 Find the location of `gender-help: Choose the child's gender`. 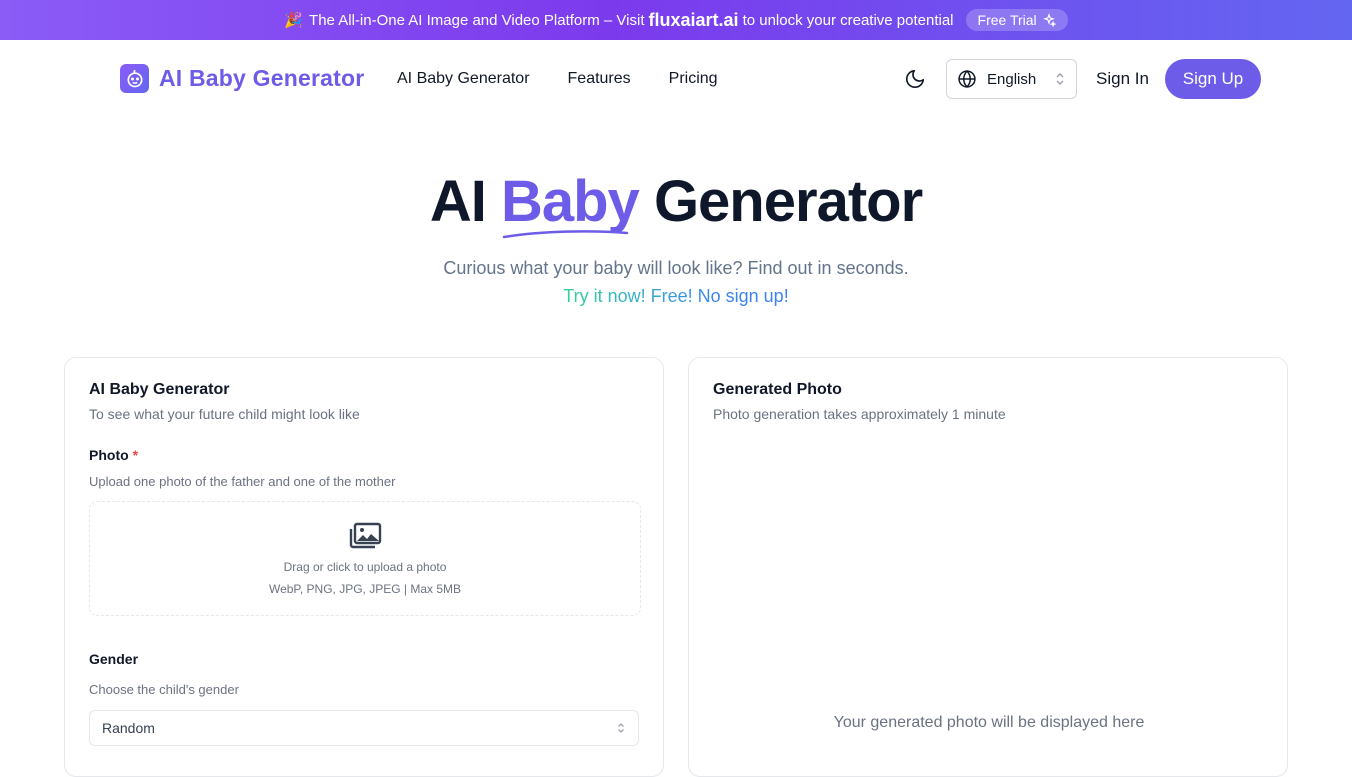

gender-help: Choose the child's gender is located at coordinates (164, 689).